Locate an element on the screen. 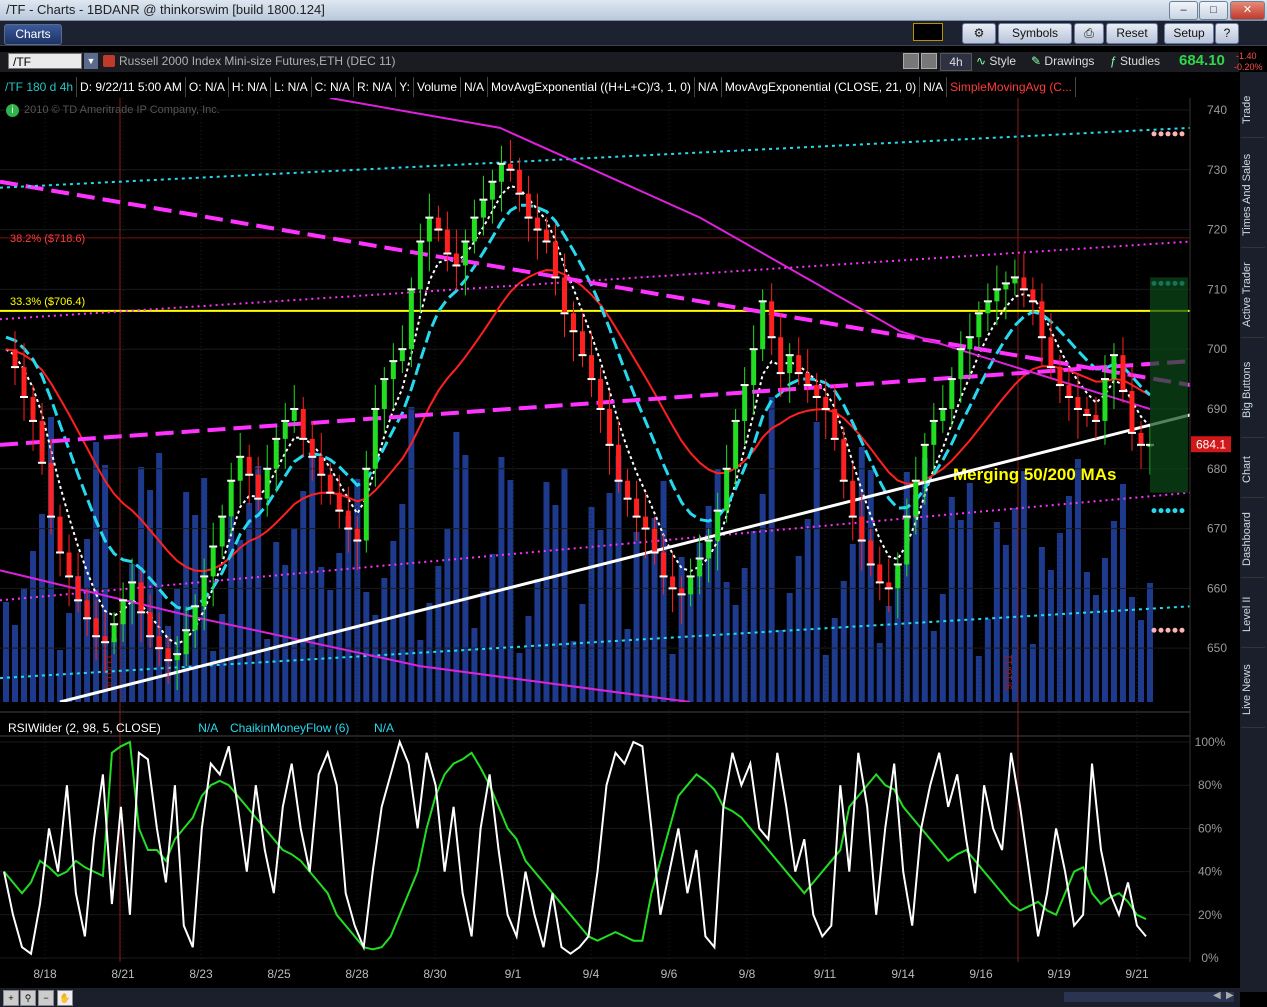 The width and height of the screenshot is (1267, 1007). print-icon: ⎙ is located at coordinates (1089, 33).